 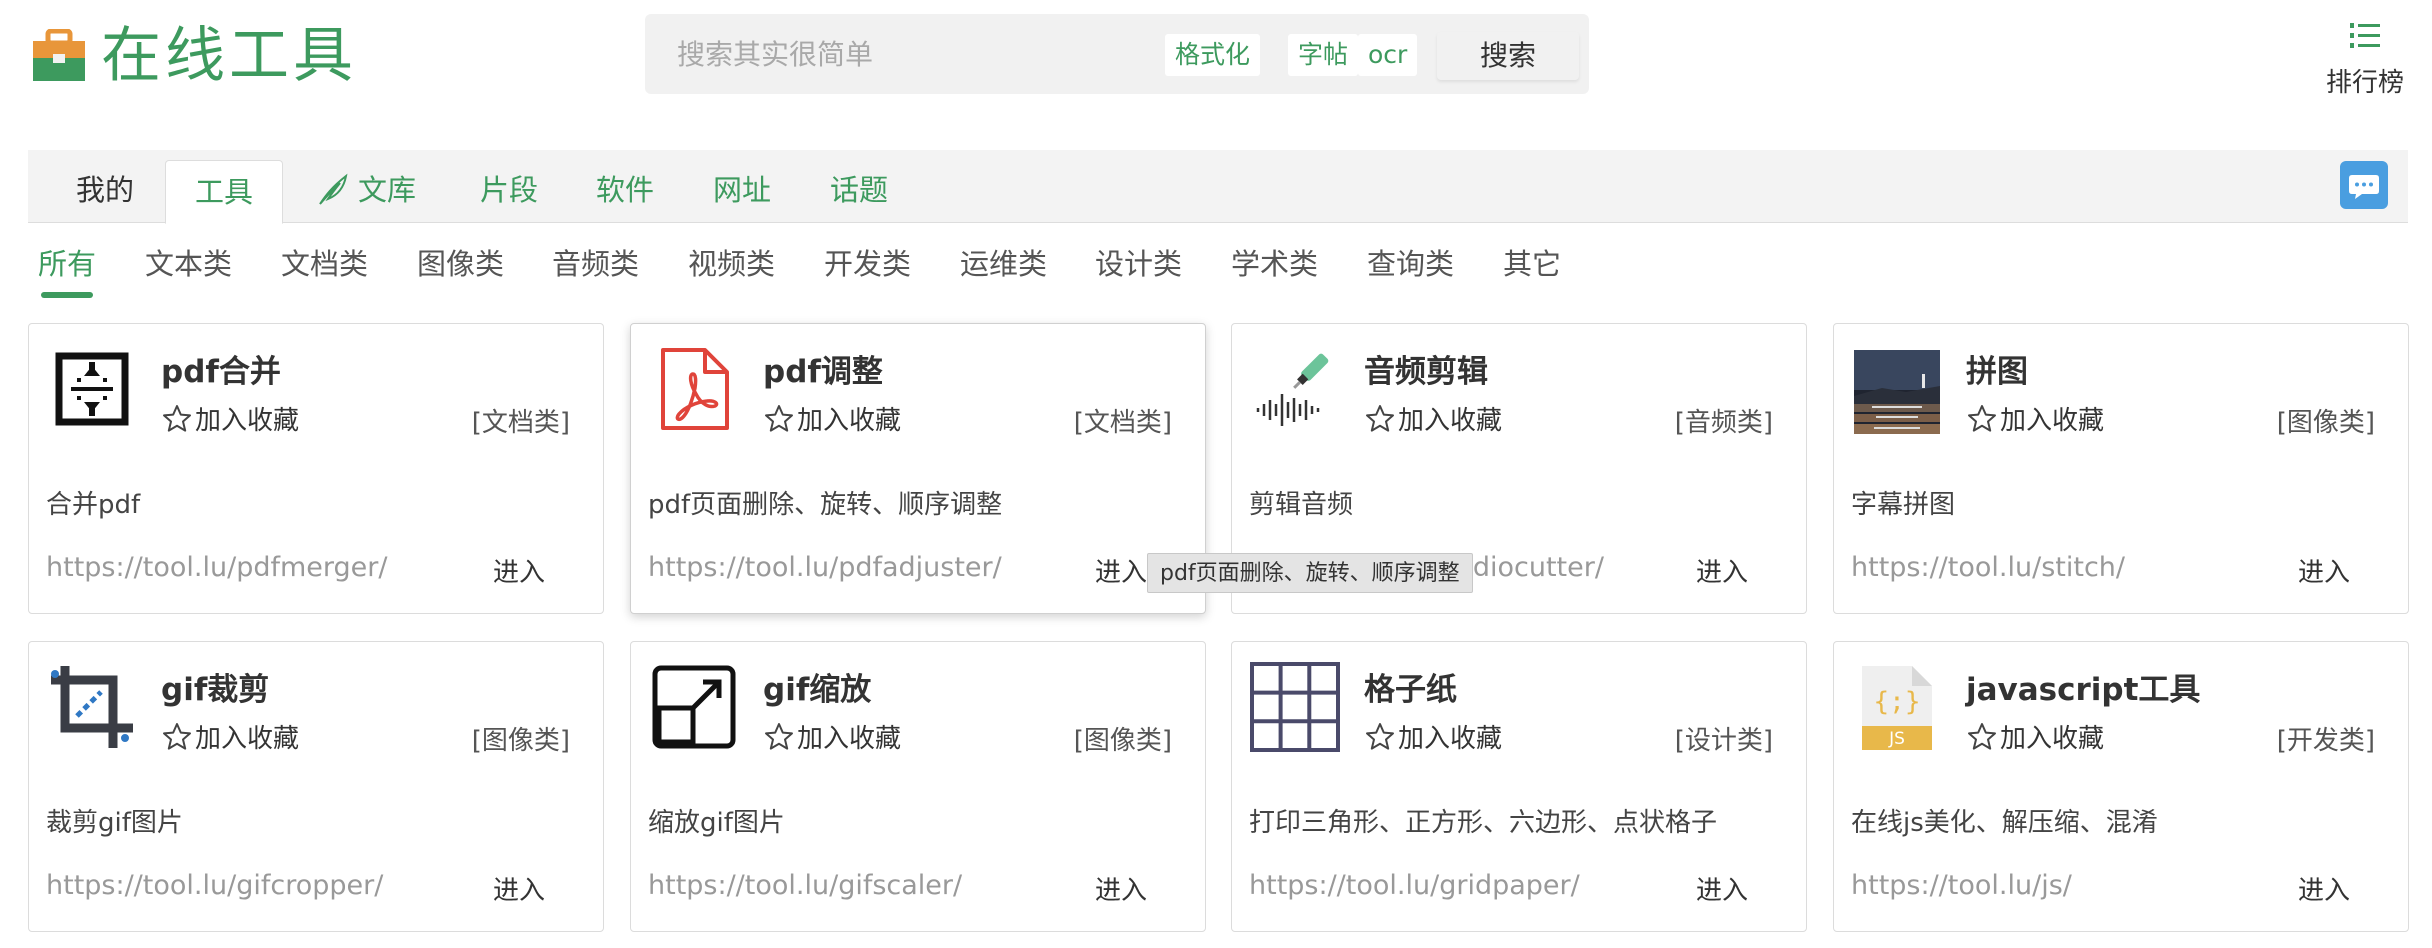 What do you see at coordinates (215, 686) in the screenshot?
I see `tool-title: gif裁剪` at bounding box center [215, 686].